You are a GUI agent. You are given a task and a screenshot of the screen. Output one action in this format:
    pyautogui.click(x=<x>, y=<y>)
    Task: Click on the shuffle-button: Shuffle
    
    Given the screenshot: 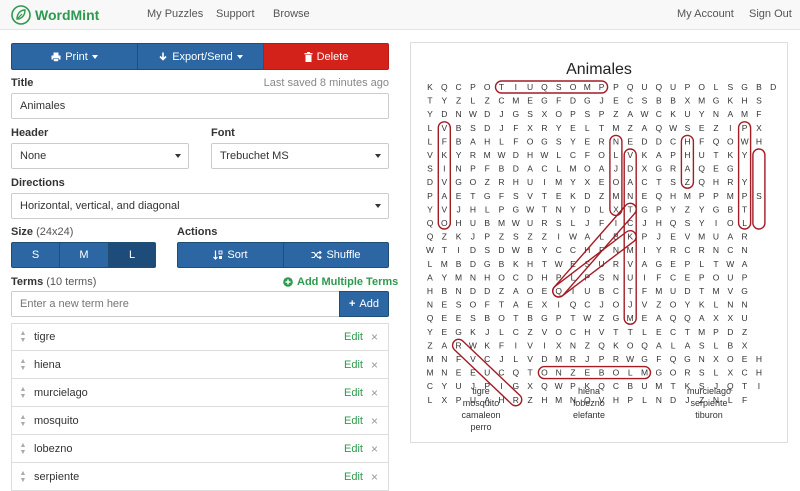 What is the action you would take?
    pyautogui.click(x=336, y=255)
    